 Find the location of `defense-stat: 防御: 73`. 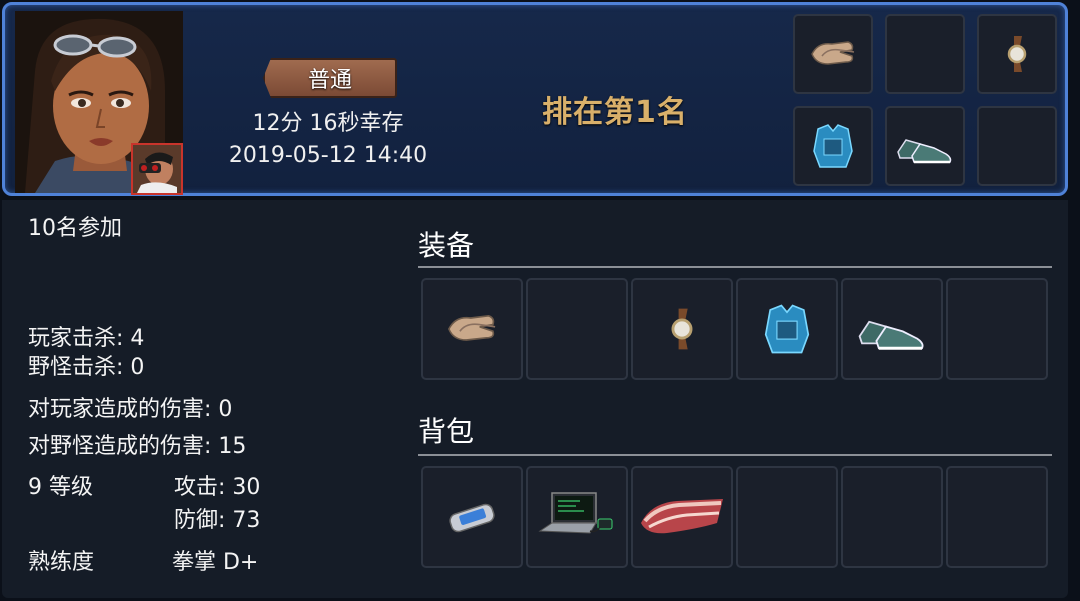

defense-stat: 防御: 73 is located at coordinates (217, 520).